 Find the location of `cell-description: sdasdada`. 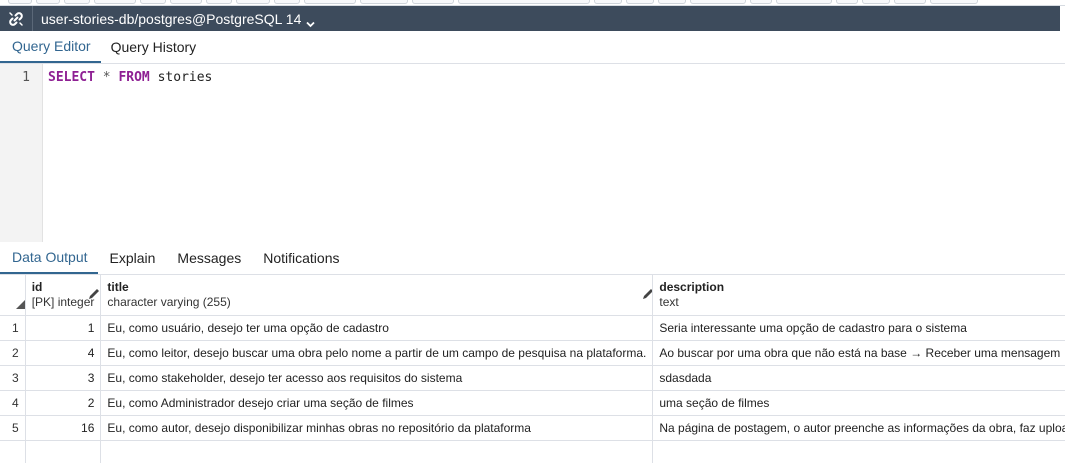

cell-description: sdasdada is located at coordinates (858, 378).